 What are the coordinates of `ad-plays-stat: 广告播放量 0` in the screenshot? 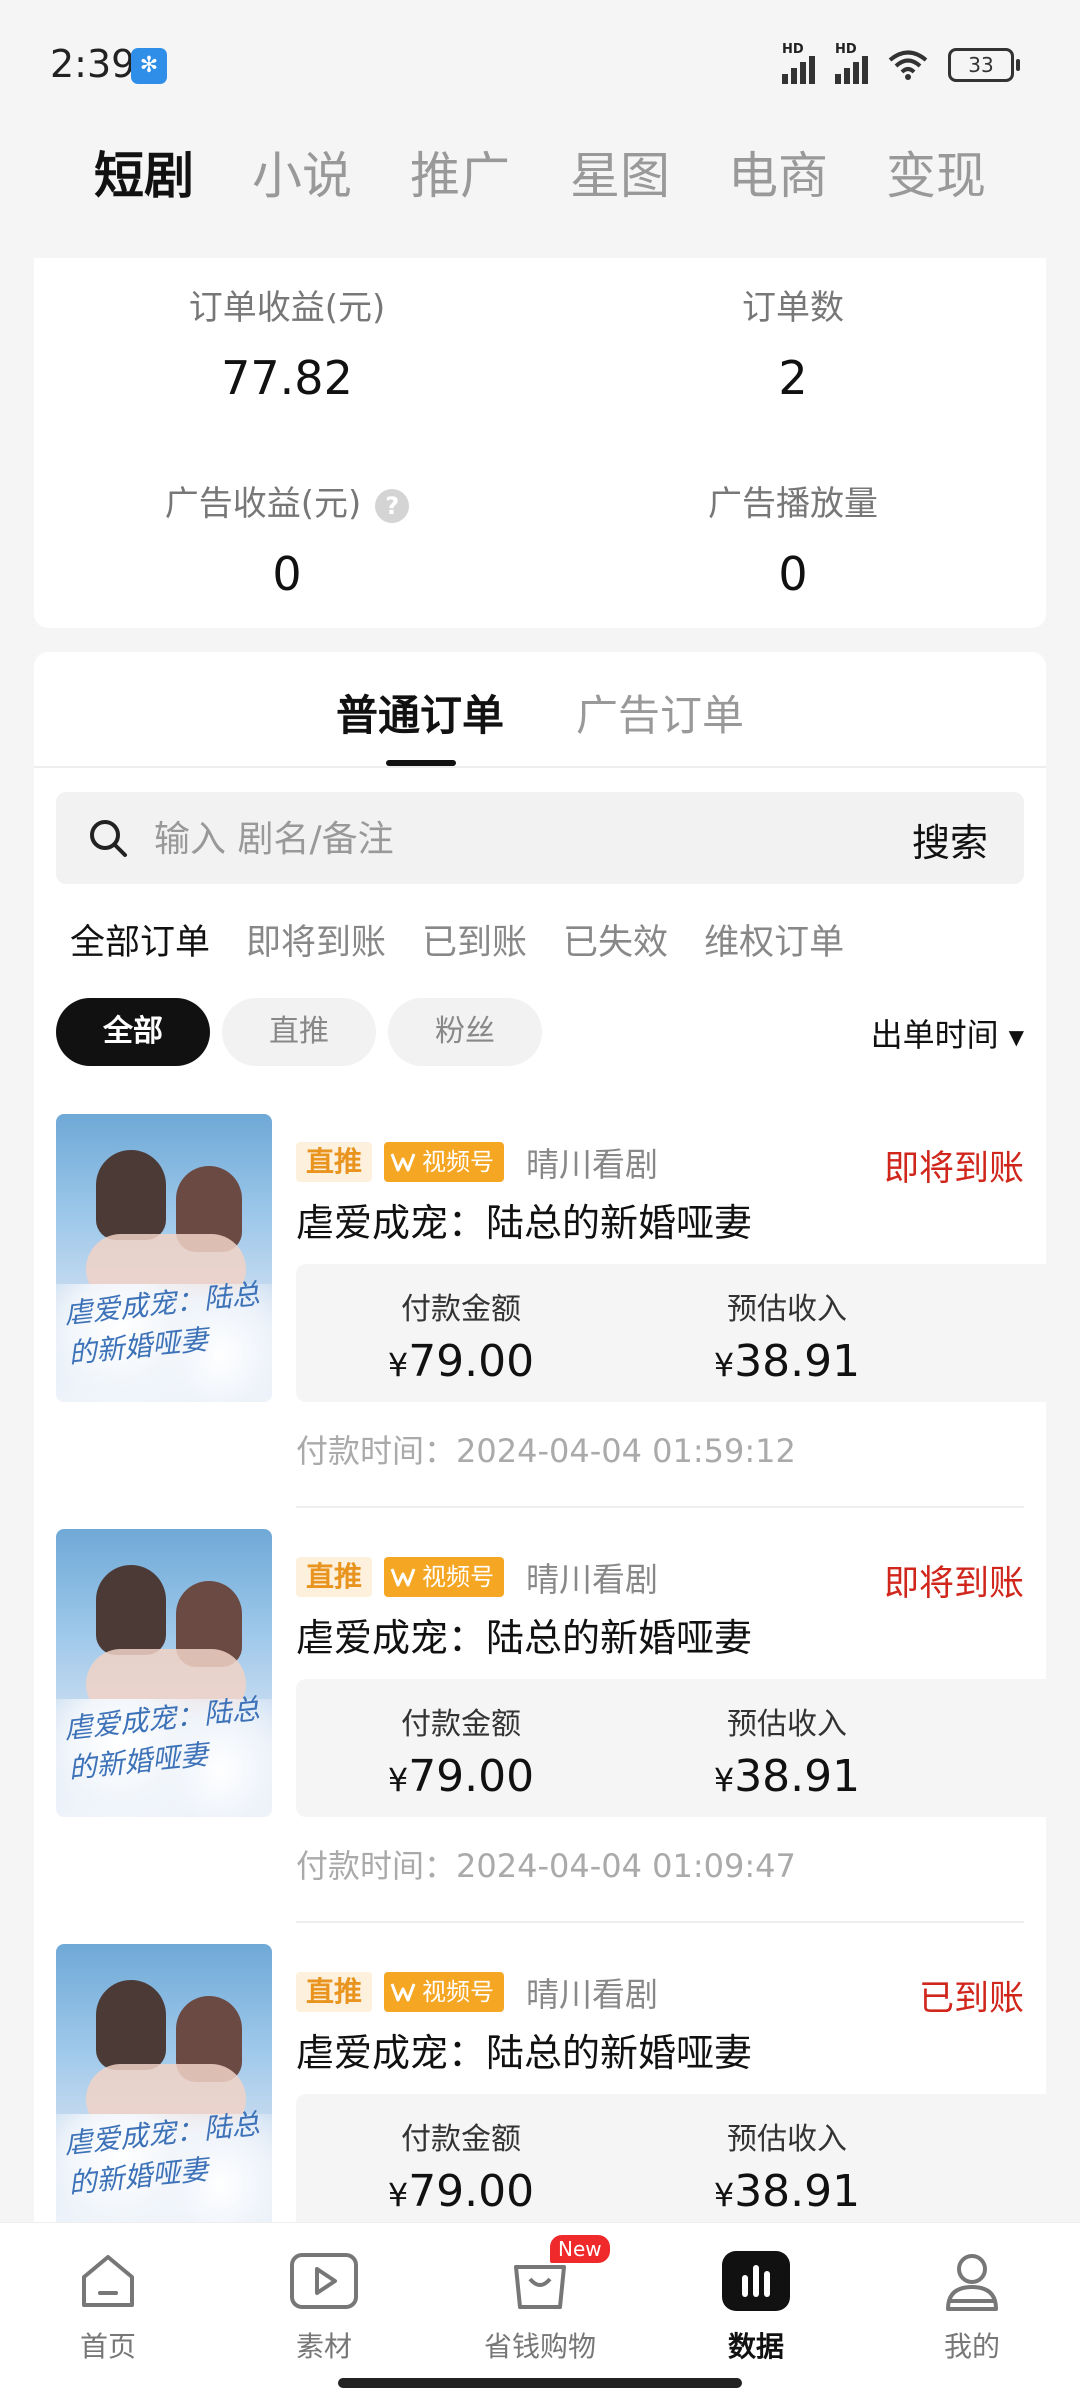 It's located at (793, 538).